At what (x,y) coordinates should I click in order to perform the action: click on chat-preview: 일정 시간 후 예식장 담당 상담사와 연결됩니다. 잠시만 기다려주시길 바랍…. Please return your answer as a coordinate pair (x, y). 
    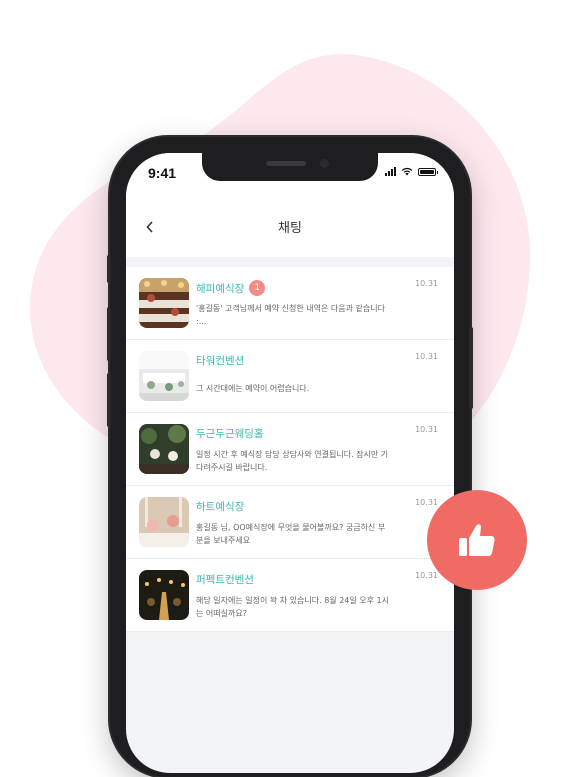
    Looking at the image, I should click on (292, 461).